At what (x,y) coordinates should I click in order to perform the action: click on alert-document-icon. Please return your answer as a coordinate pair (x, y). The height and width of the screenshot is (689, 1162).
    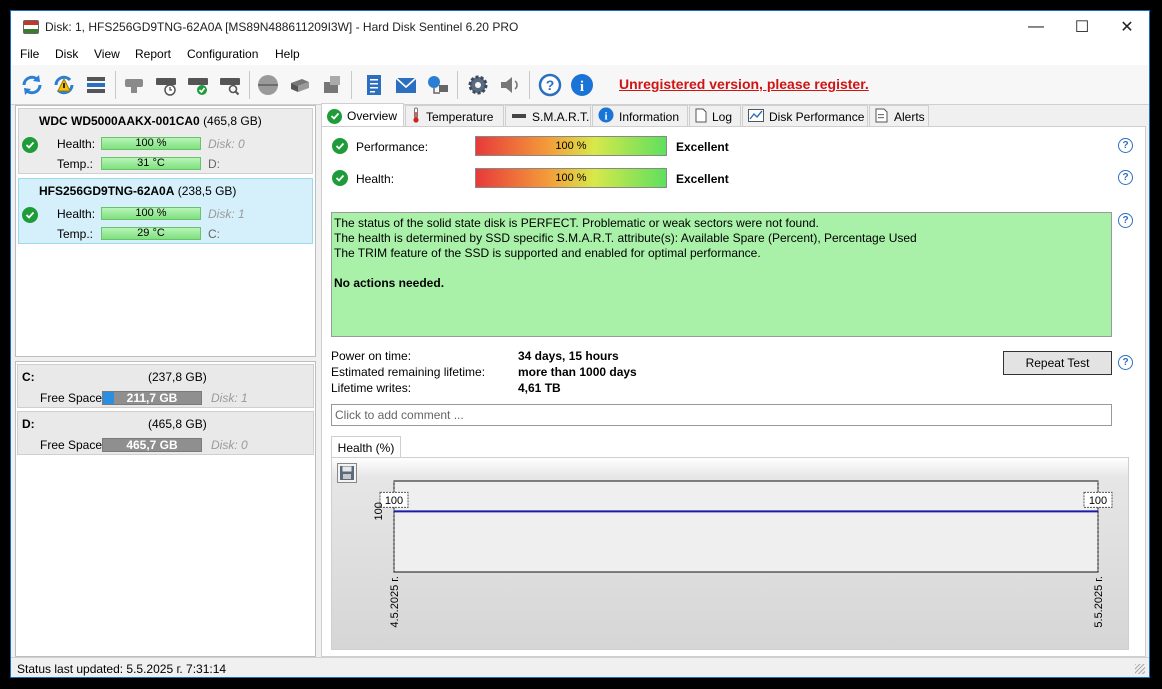
    Looking at the image, I should click on (882, 117).